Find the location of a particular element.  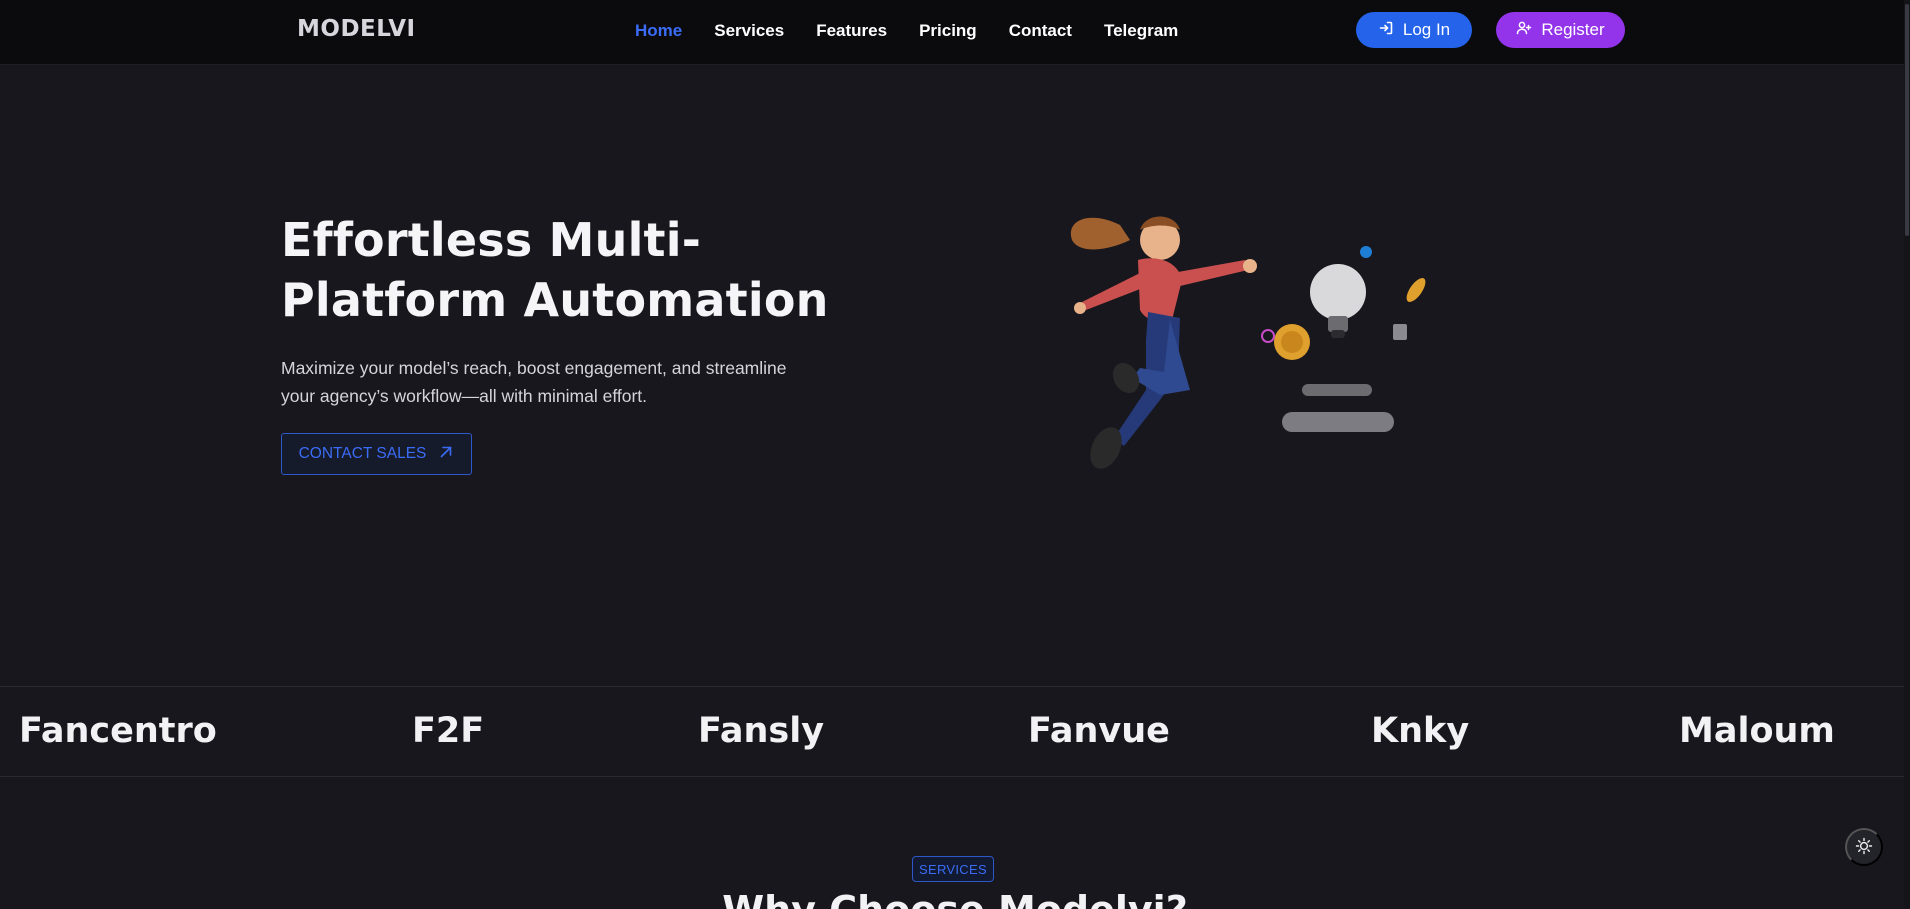

nav-pricing: Pricing is located at coordinates (948, 31).